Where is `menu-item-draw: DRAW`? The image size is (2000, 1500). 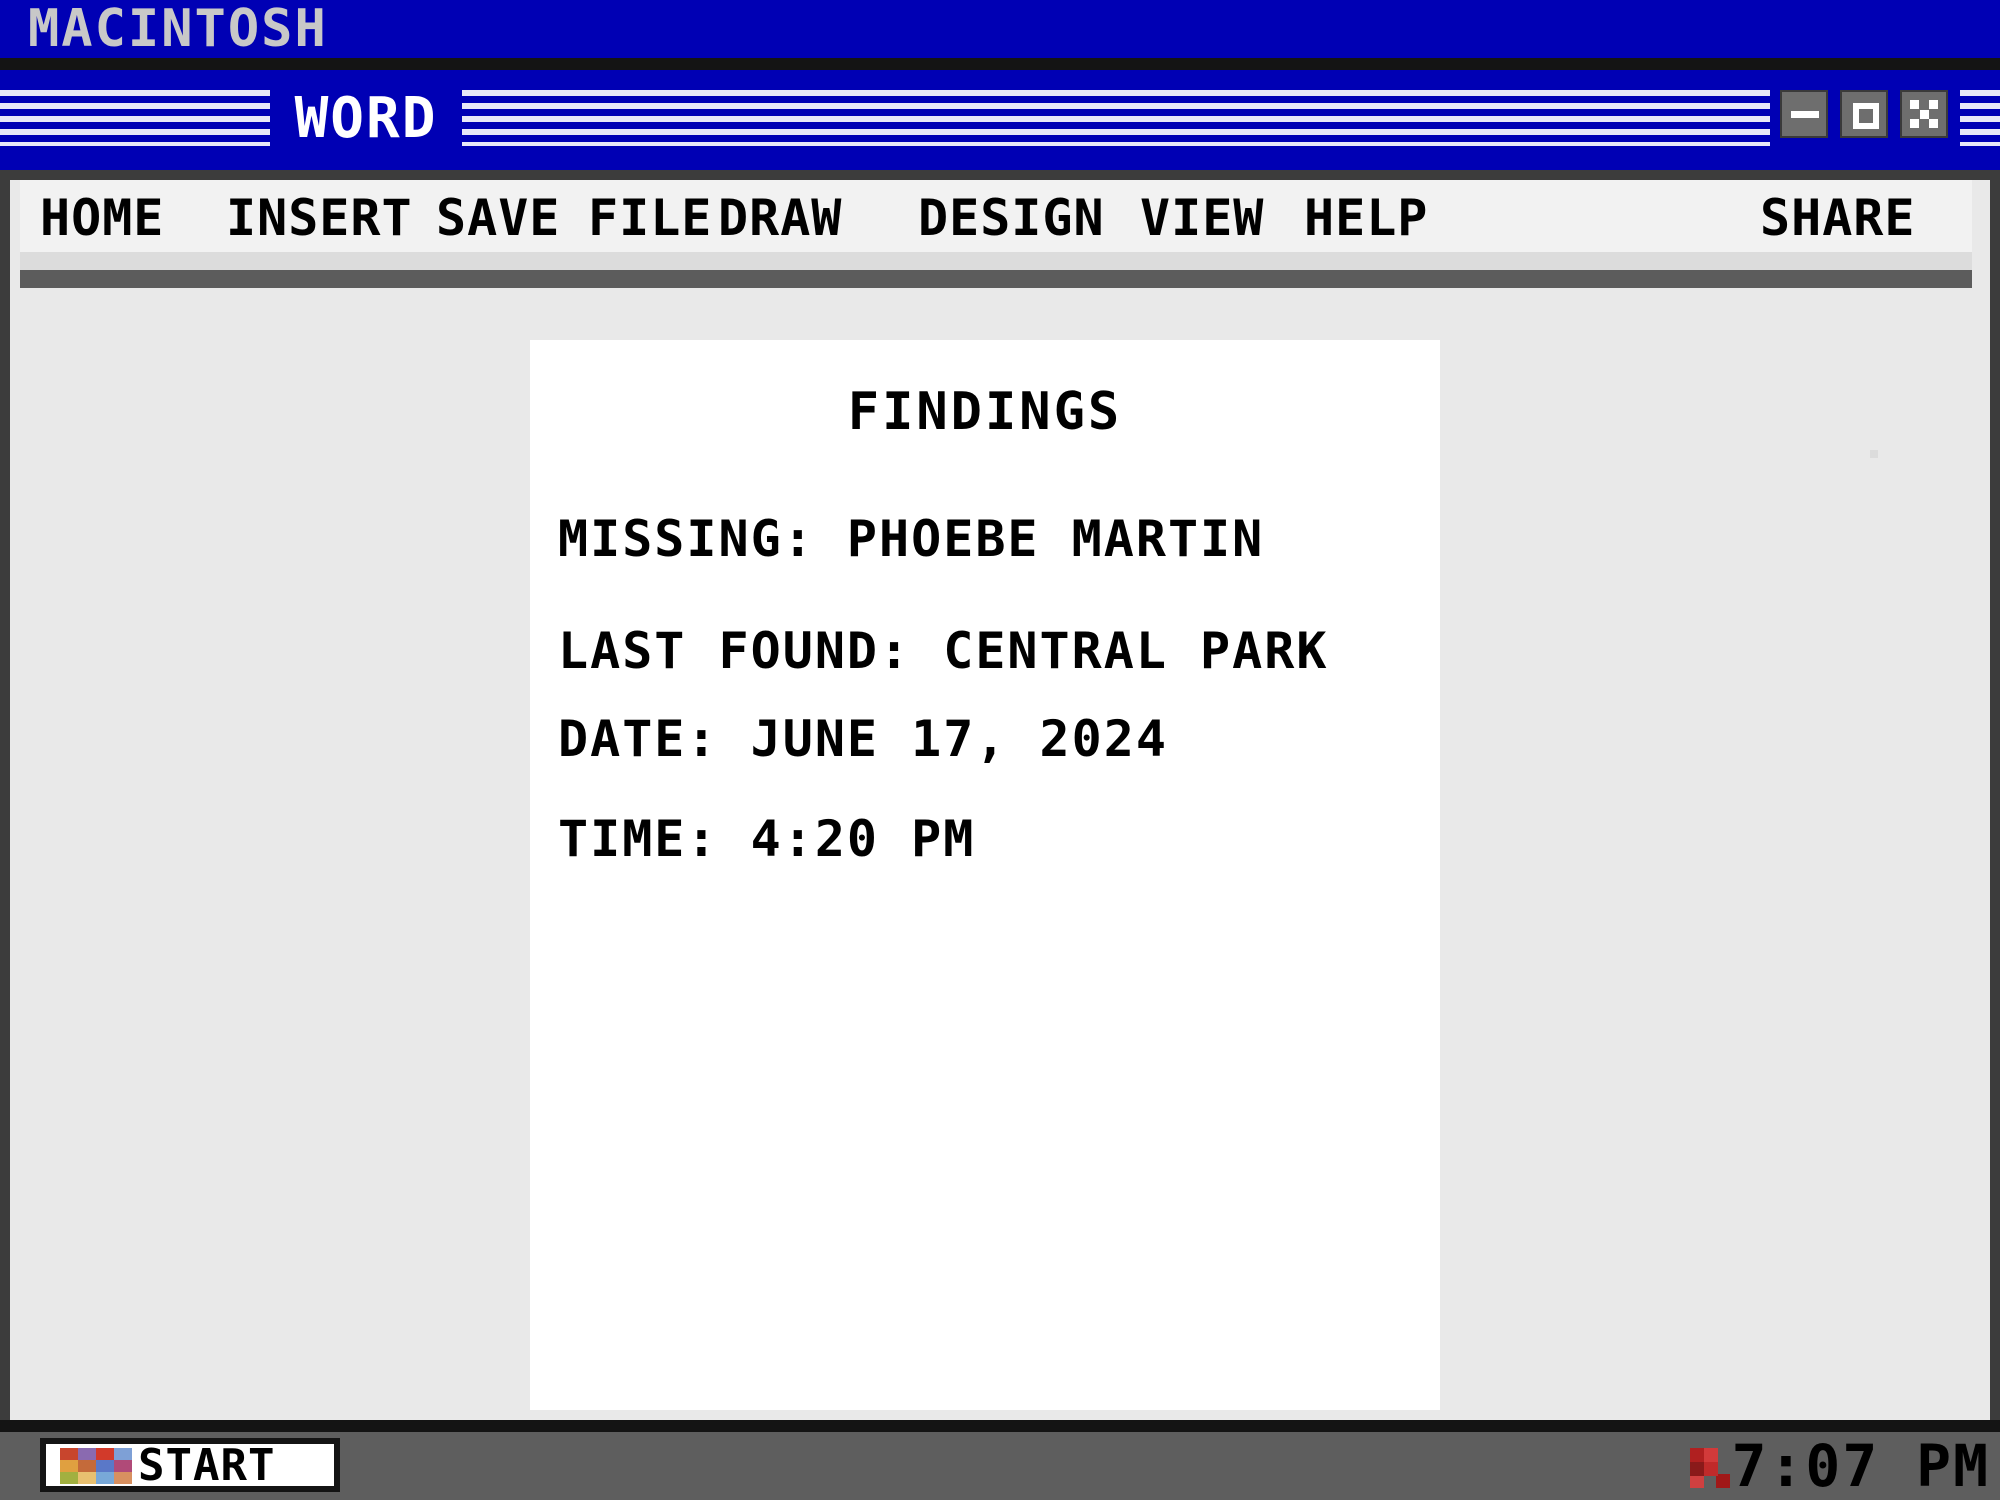
menu-item-draw: DRAW is located at coordinates (780, 218).